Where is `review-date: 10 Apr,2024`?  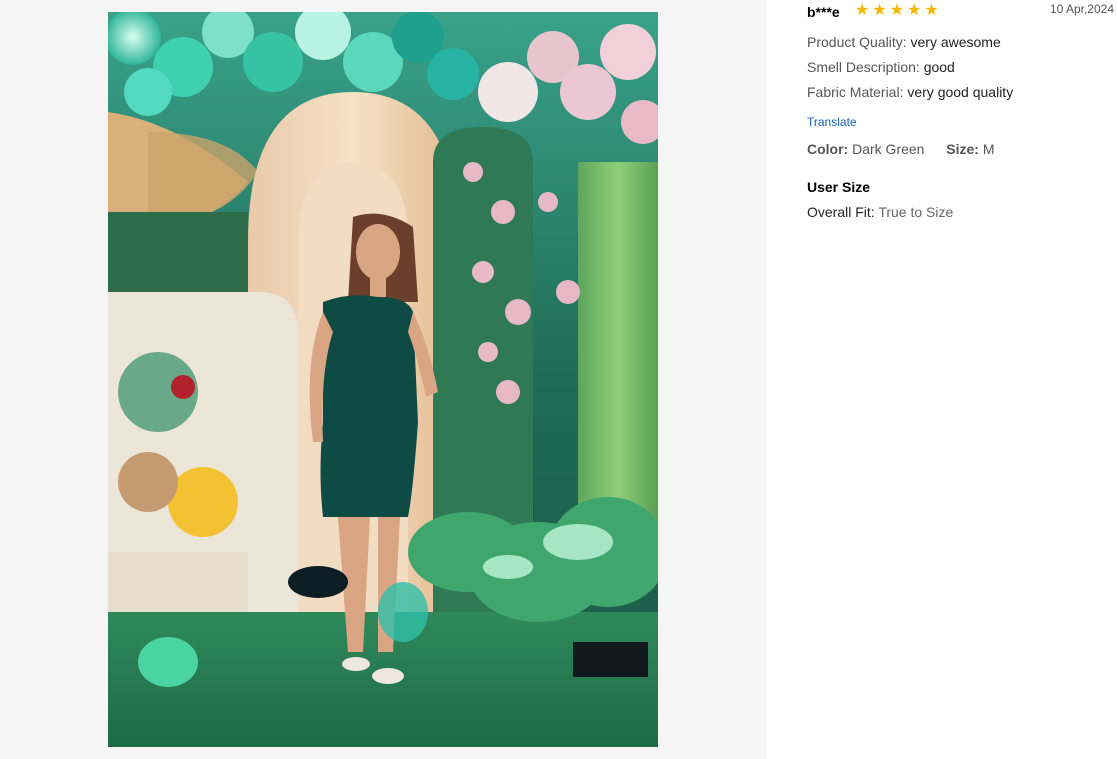 review-date: 10 Apr,2024 is located at coordinates (1081, 9).